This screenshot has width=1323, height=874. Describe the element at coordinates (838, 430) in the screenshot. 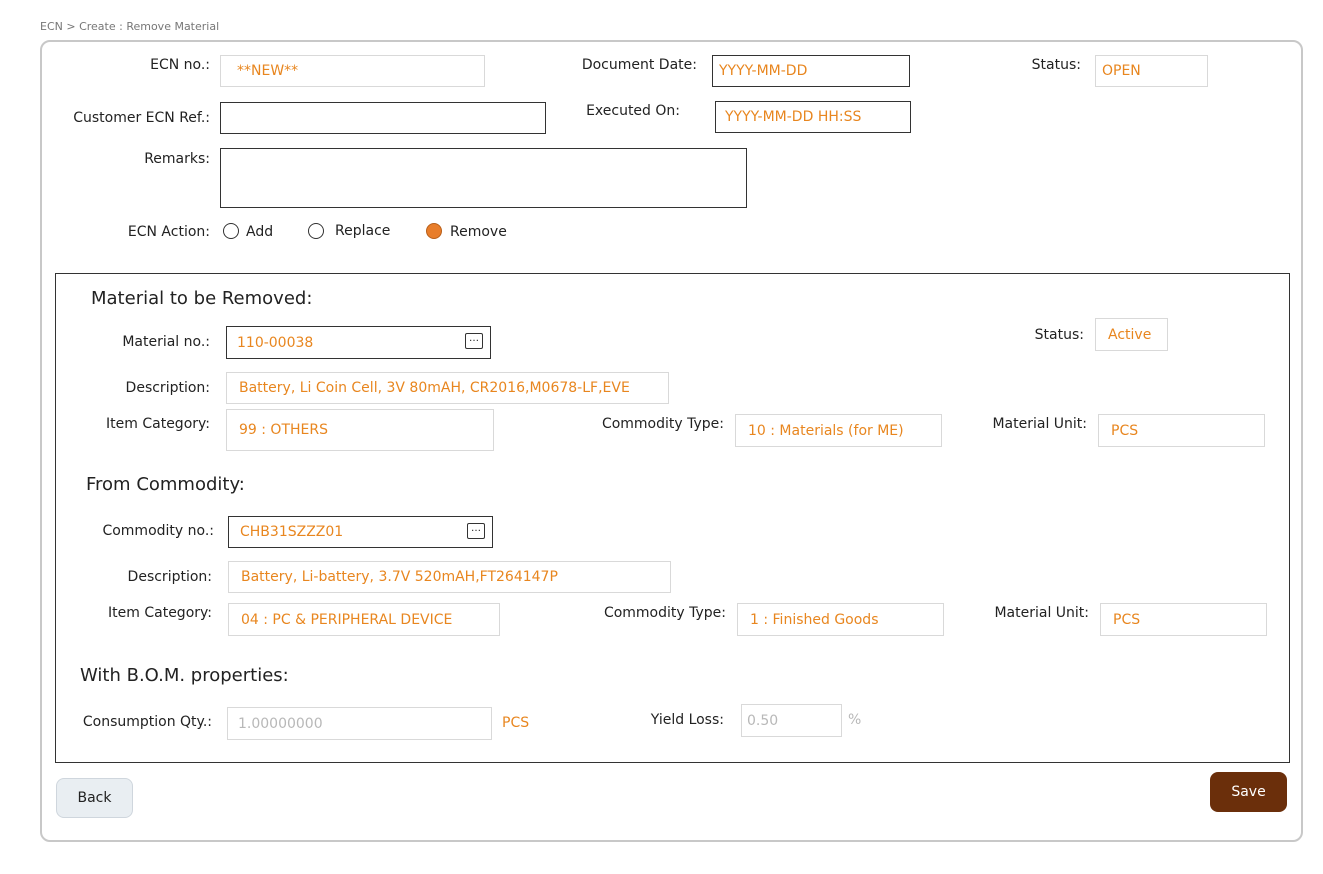

I see `material-commodity-type-field: 10 : Materials (for ME)` at that location.